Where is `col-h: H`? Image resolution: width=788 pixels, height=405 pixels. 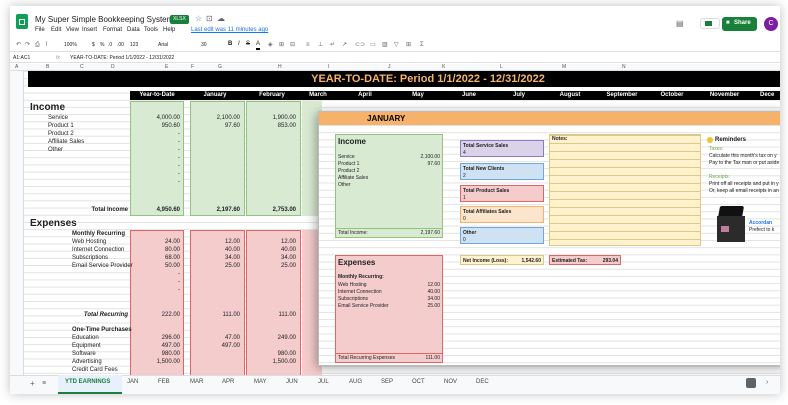 col-h: H is located at coordinates (280, 67).